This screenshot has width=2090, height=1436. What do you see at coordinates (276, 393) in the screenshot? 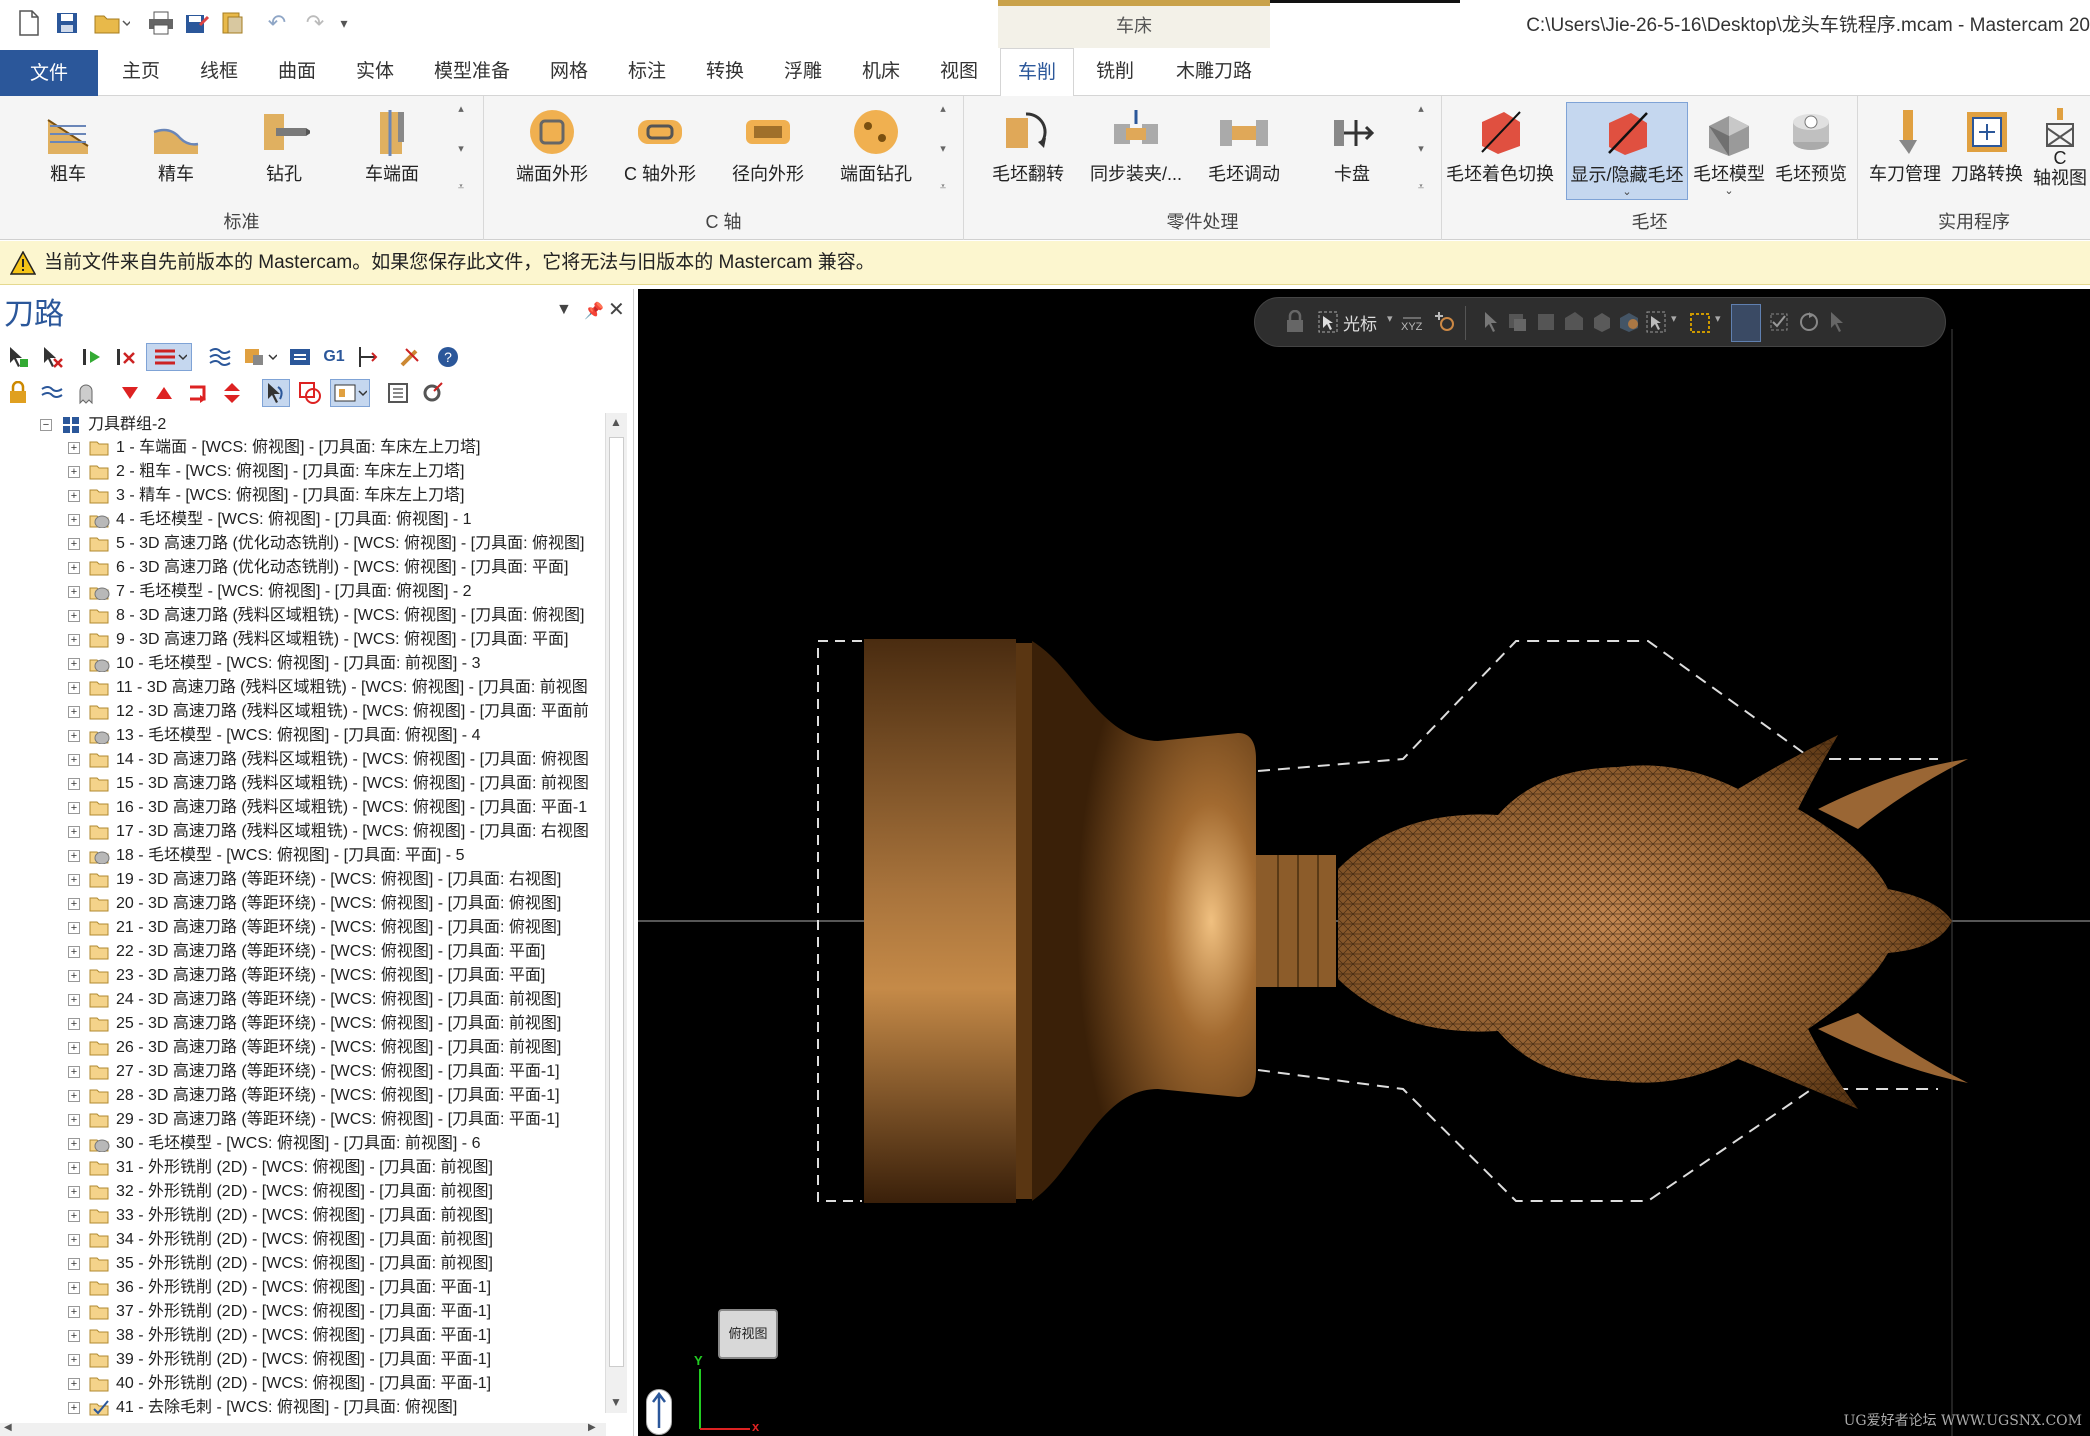
I see `select-toolpath-icon` at bounding box center [276, 393].